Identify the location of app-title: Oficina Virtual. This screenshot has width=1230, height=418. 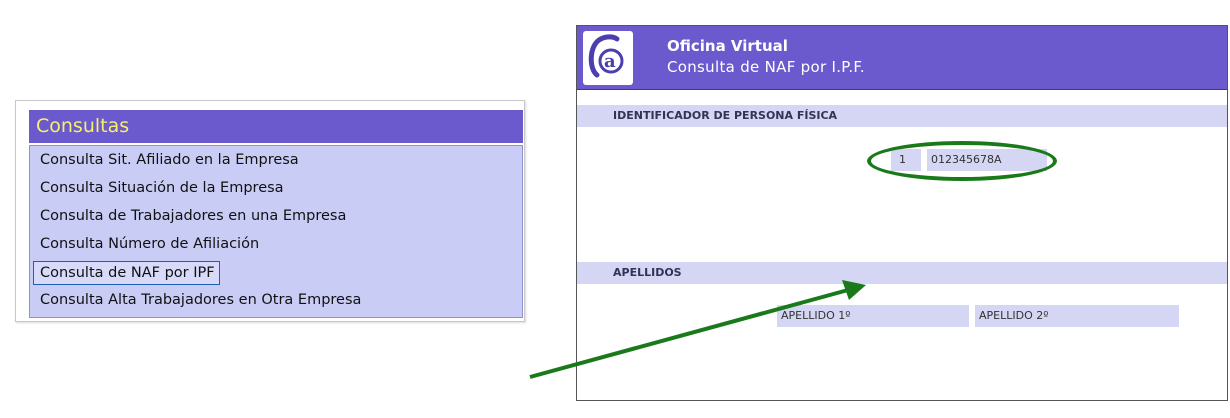
(727, 46).